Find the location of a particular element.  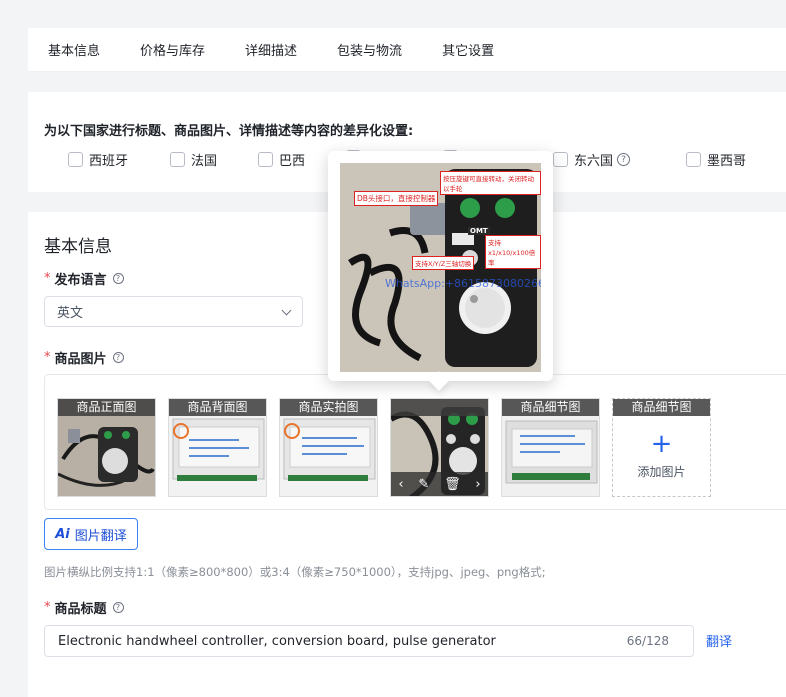

section-title: 基本信息 is located at coordinates (78, 247).